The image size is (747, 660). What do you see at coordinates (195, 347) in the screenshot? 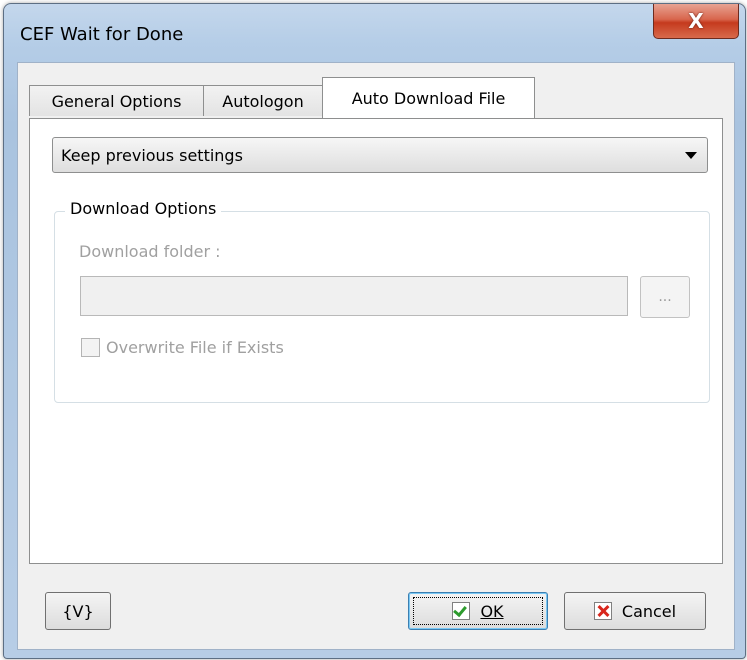
I see `overwrite-label: Overwrite File if Exists` at bounding box center [195, 347].